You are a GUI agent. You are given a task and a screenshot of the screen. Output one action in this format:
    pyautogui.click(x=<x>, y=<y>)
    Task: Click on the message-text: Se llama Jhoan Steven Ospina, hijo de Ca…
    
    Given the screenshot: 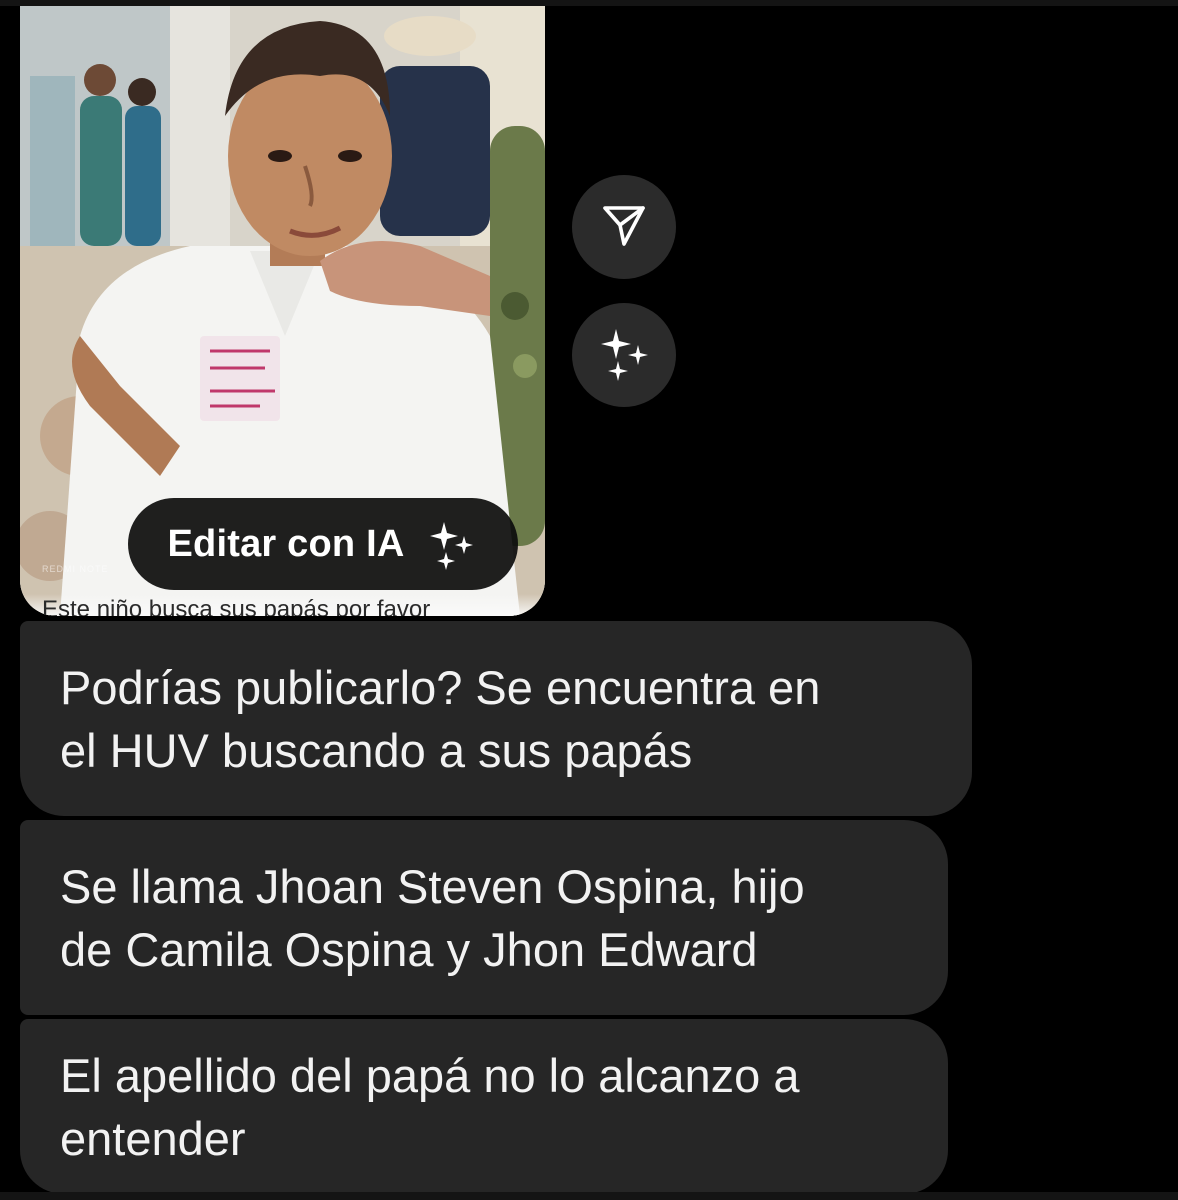 What is the action you would take?
    pyautogui.click(x=432, y=917)
    